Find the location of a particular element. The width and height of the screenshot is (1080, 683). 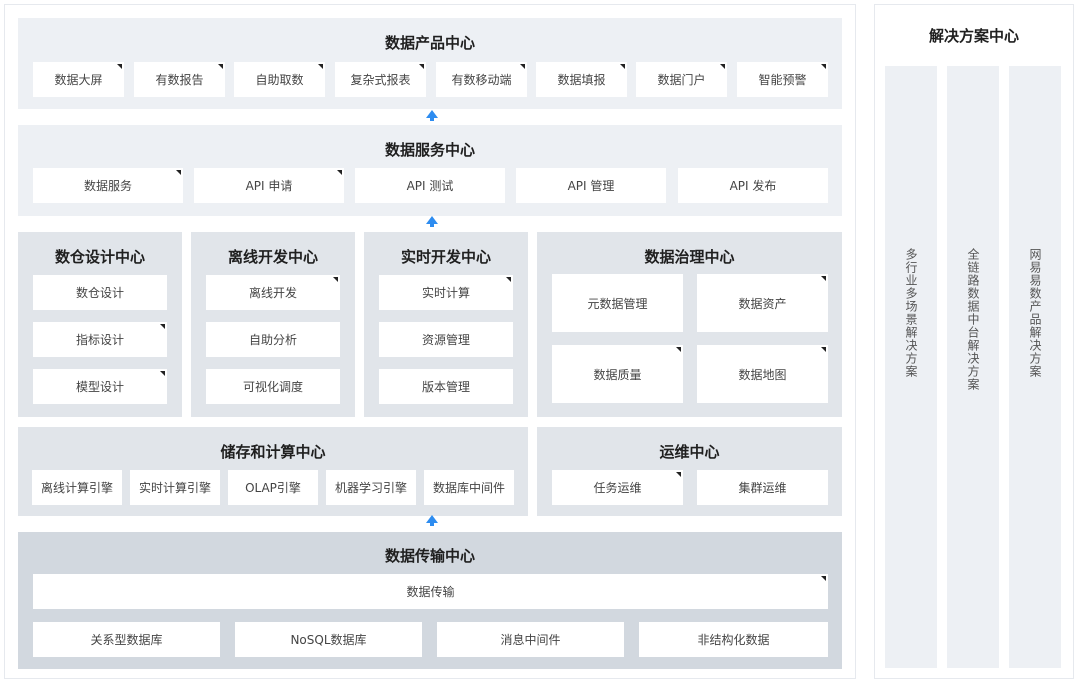

solution-column-multi-industry: 多行业多场景解决方案 is located at coordinates (911, 367).